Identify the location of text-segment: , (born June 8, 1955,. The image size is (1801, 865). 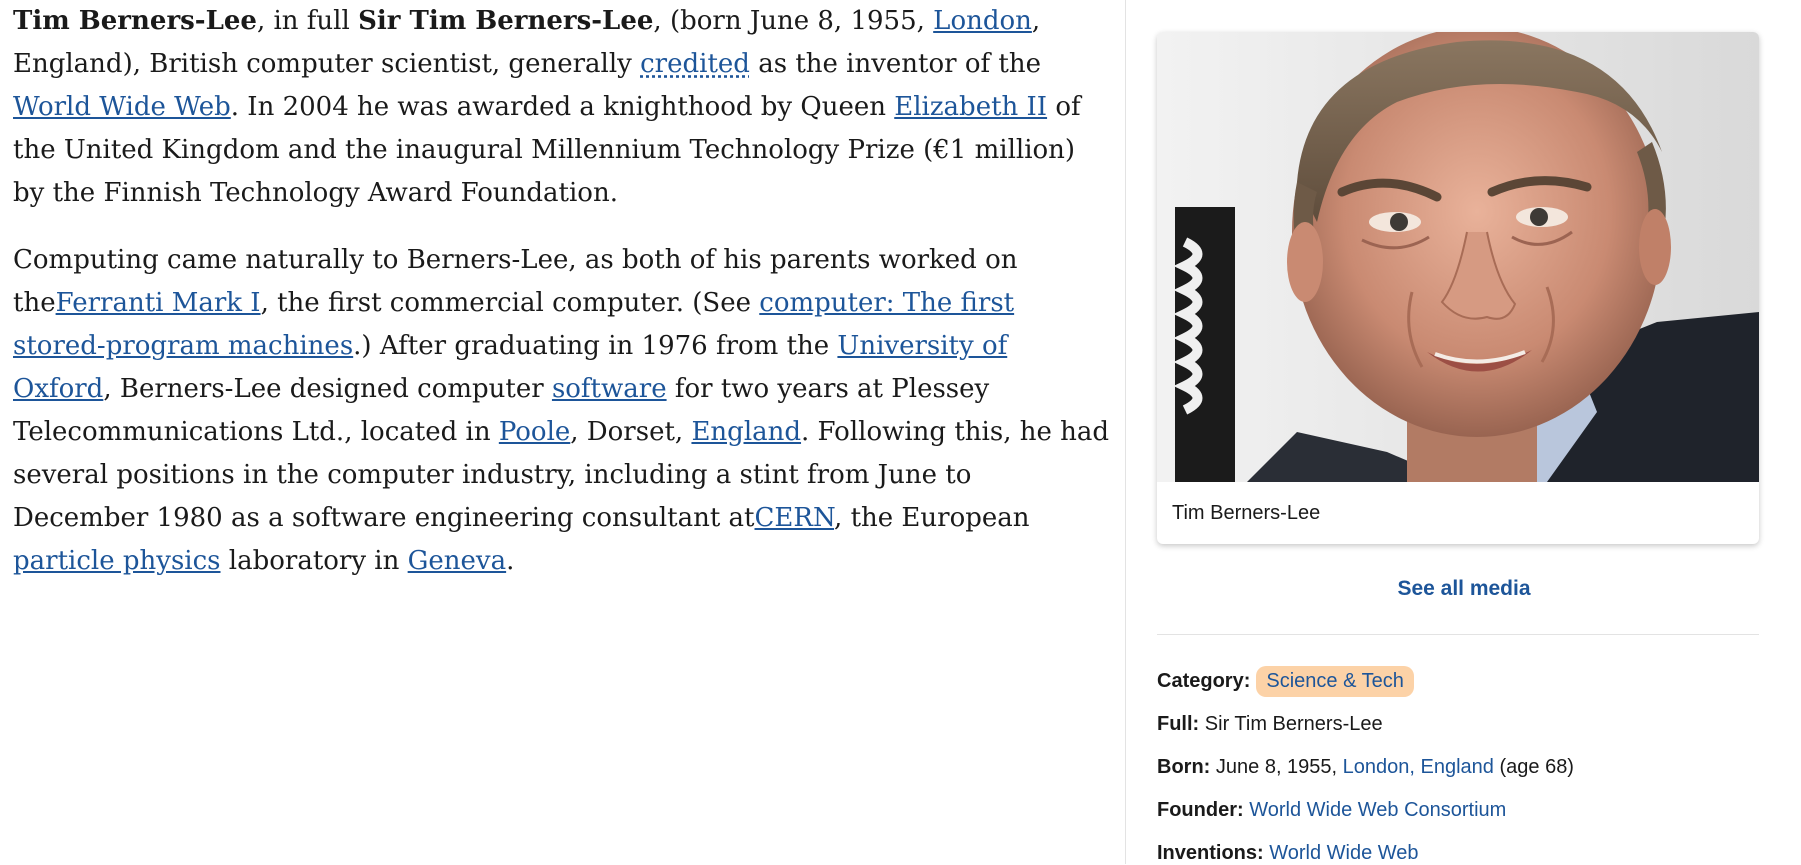
(793, 21).